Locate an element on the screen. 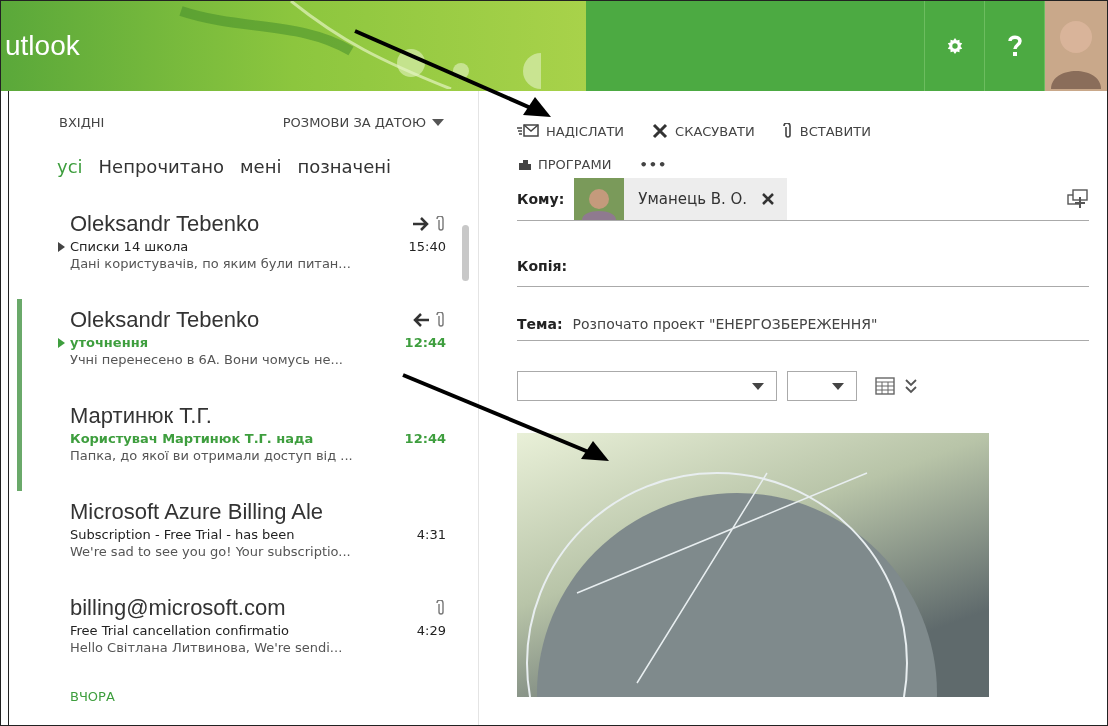 Image resolution: width=1108 pixels, height=726 pixels. message-subject: уточнення is located at coordinates (109, 342).